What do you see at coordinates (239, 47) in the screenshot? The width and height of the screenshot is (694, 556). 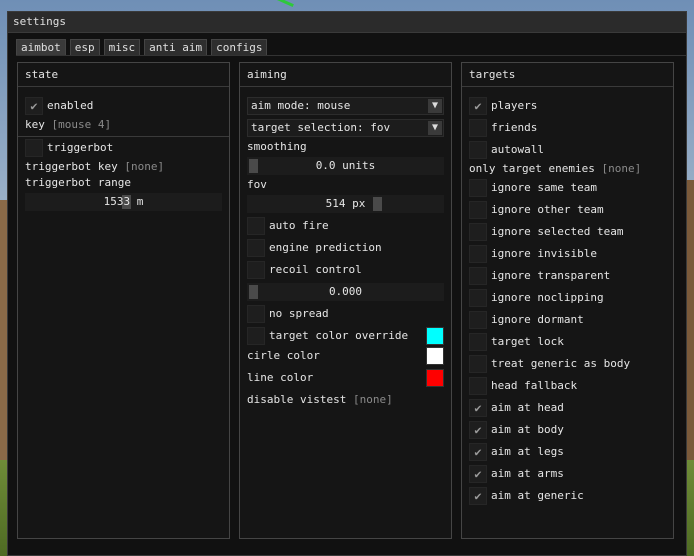 I see `tab-configs: configs` at bounding box center [239, 47].